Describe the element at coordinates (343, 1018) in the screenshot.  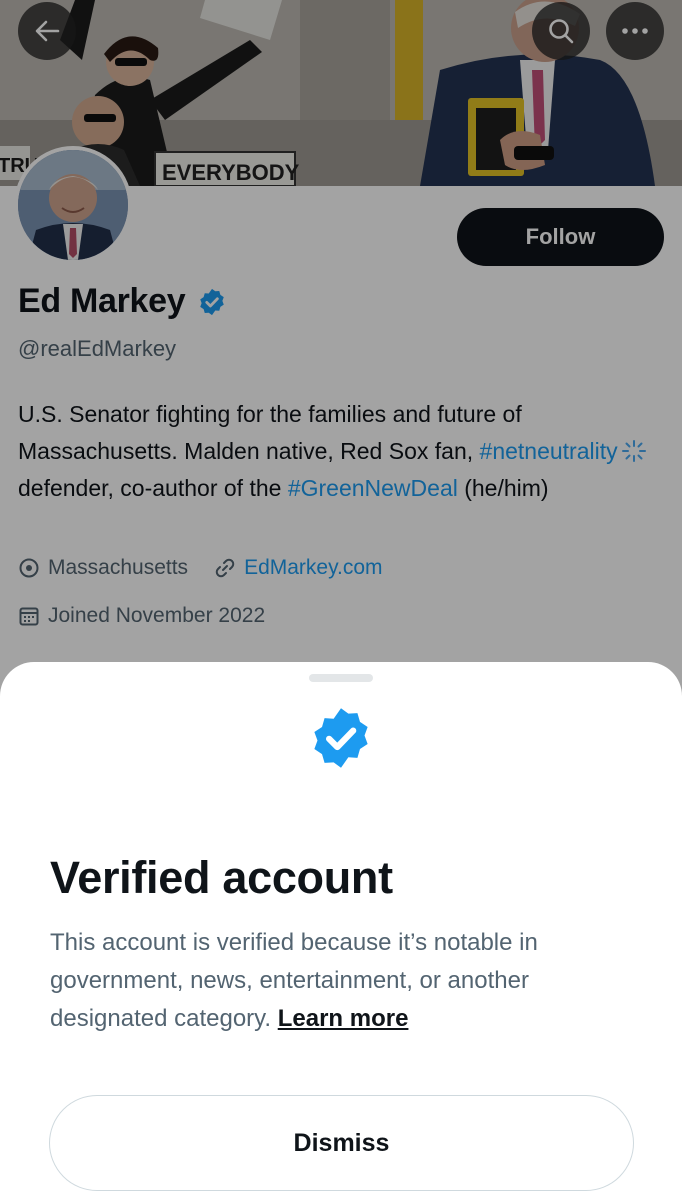
I see `learn-more-link: Learn more` at that location.